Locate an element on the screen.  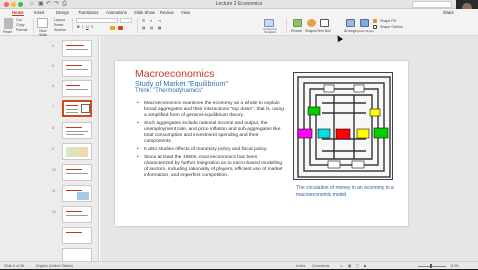
share-button: Share is located at coordinates (448, 12).